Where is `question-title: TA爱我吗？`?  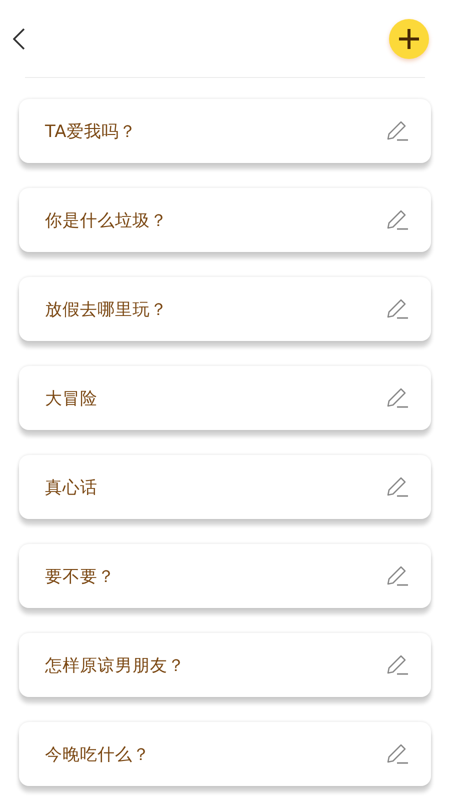
question-title: TA爱我吗？ is located at coordinates (91, 131).